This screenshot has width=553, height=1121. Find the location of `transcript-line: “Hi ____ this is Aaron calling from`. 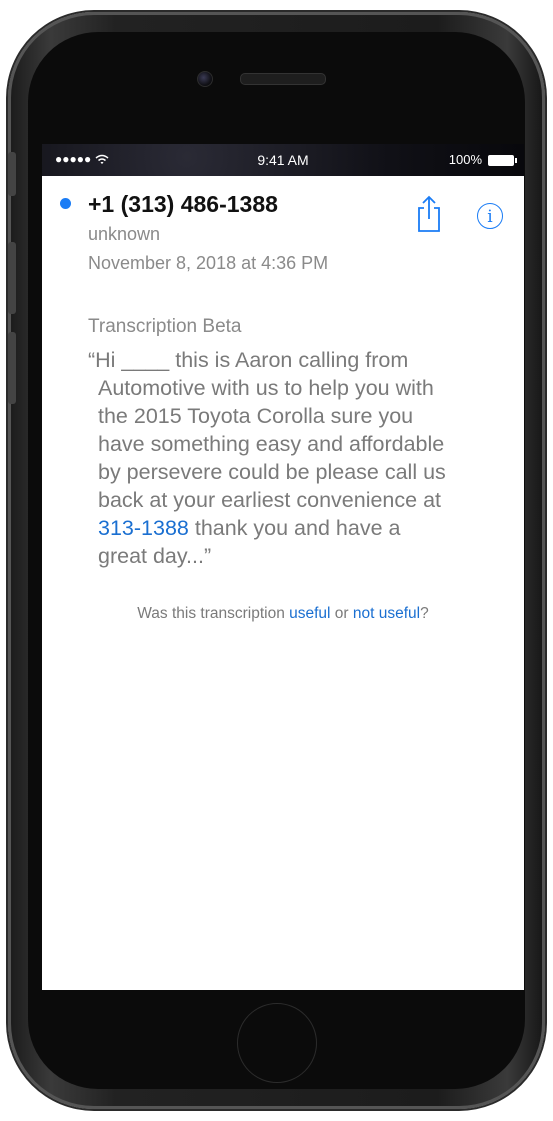

transcript-line: “Hi ____ this is Aaron calling from is located at coordinates (248, 360).